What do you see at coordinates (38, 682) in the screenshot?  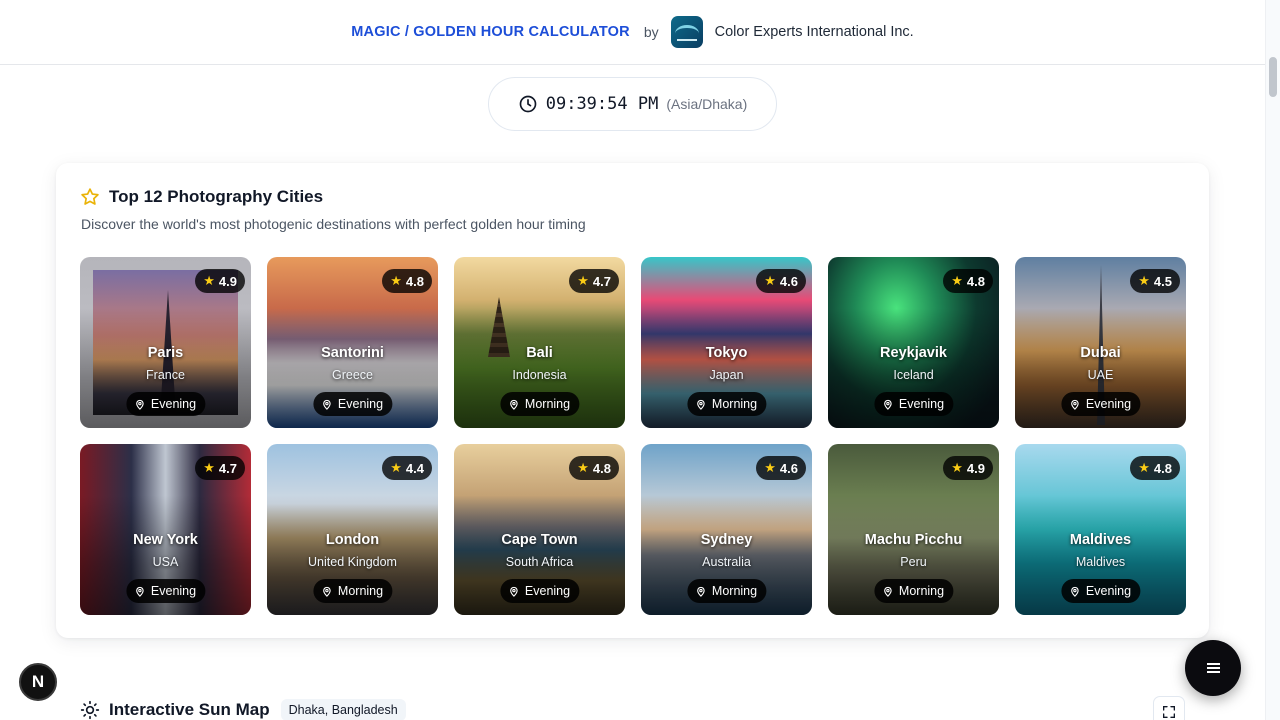 I see `next-dev-badge: N` at bounding box center [38, 682].